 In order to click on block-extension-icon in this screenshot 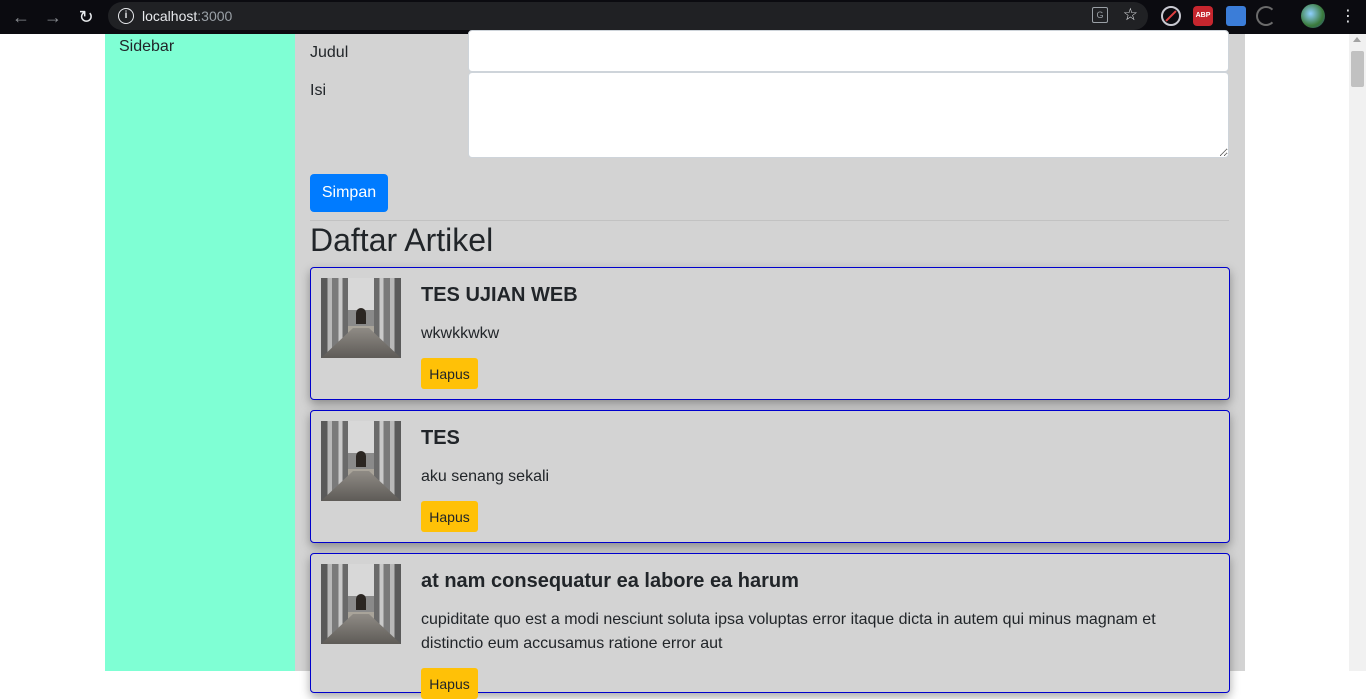, I will do `click(1171, 16)`.